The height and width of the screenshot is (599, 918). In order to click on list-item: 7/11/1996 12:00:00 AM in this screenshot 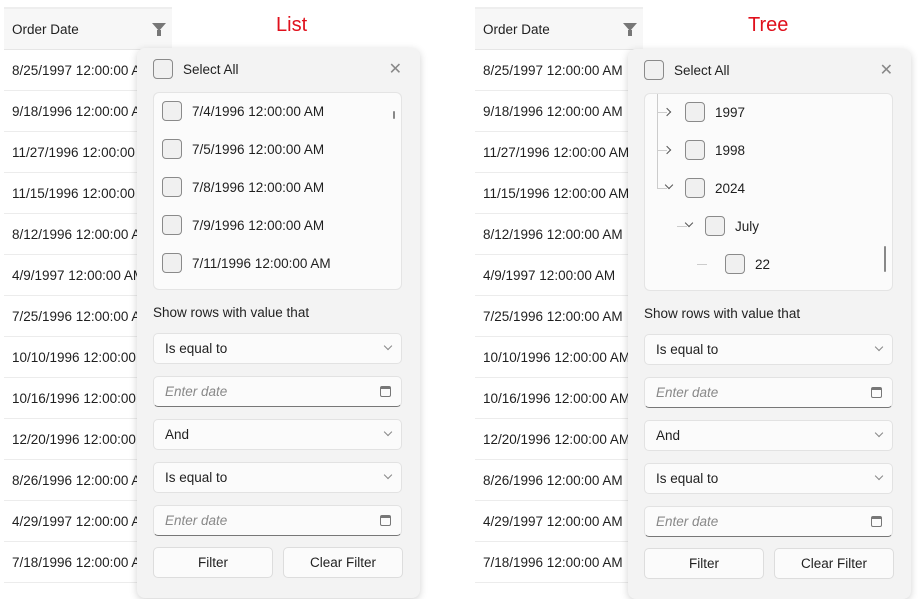, I will do `click(246, 263)`.